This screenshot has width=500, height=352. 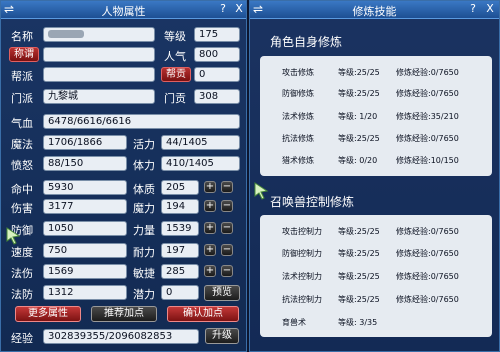 What do you see at coordinates (298, 93) in the screenshot?
I see `skill-name: 防御修炼` at bounding box center [298, 93].